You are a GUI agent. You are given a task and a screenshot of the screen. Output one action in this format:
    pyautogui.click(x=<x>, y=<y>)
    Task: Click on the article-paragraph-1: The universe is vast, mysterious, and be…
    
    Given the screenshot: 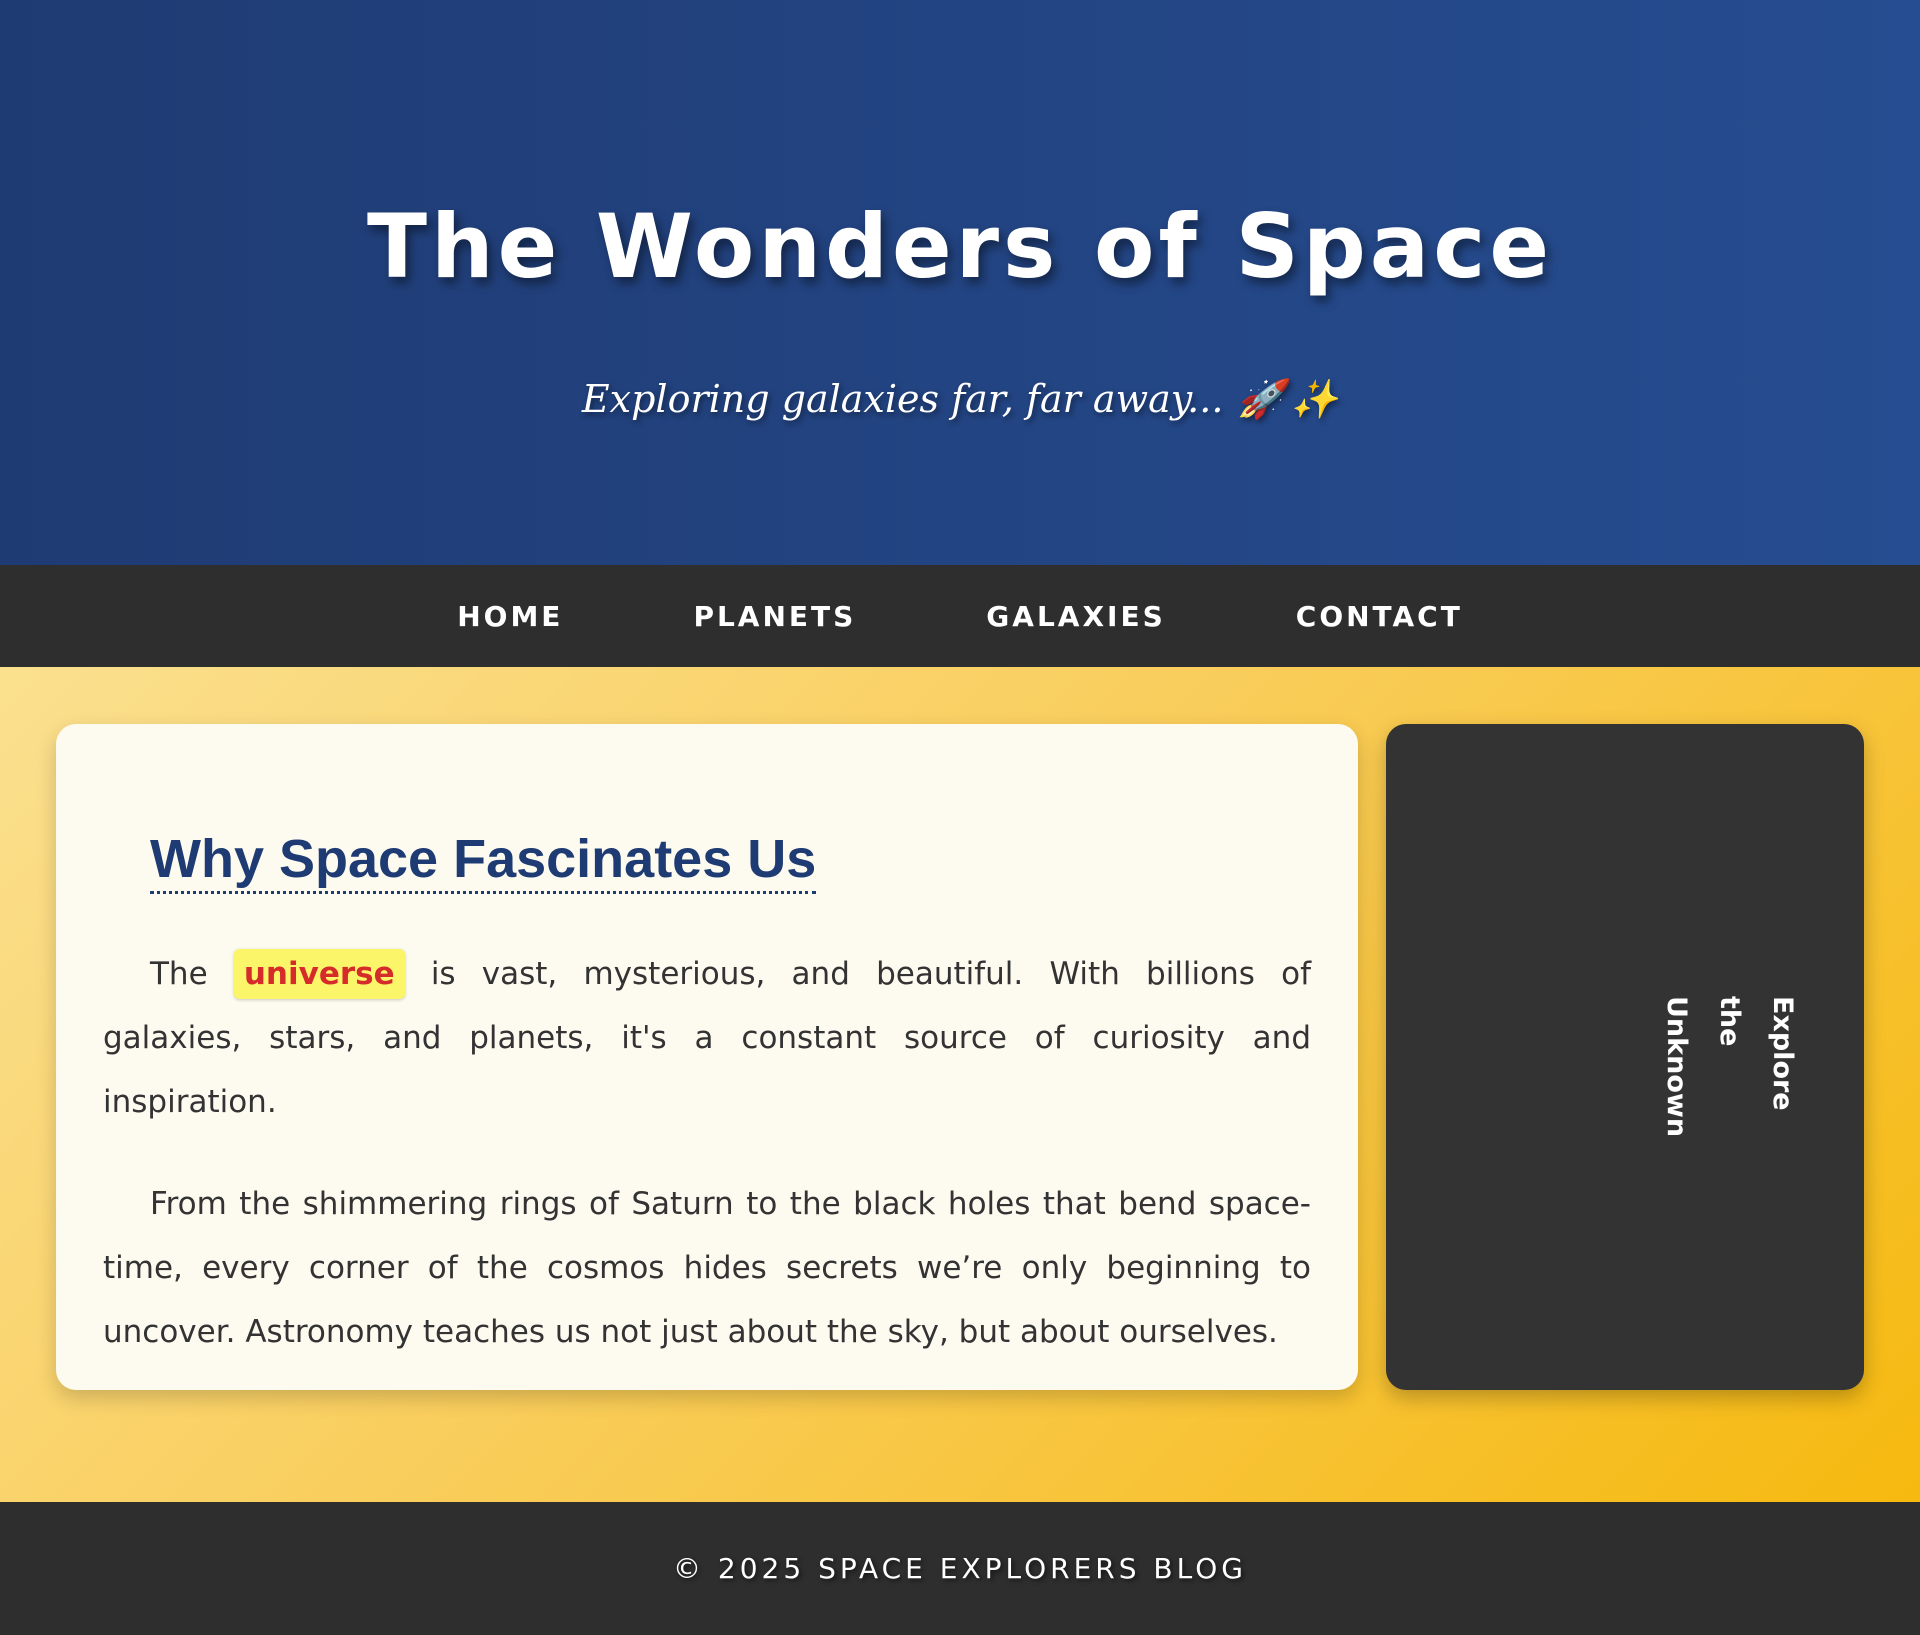 What is the action you would take?
    pyautogui.click(x=707, y=1038)
    